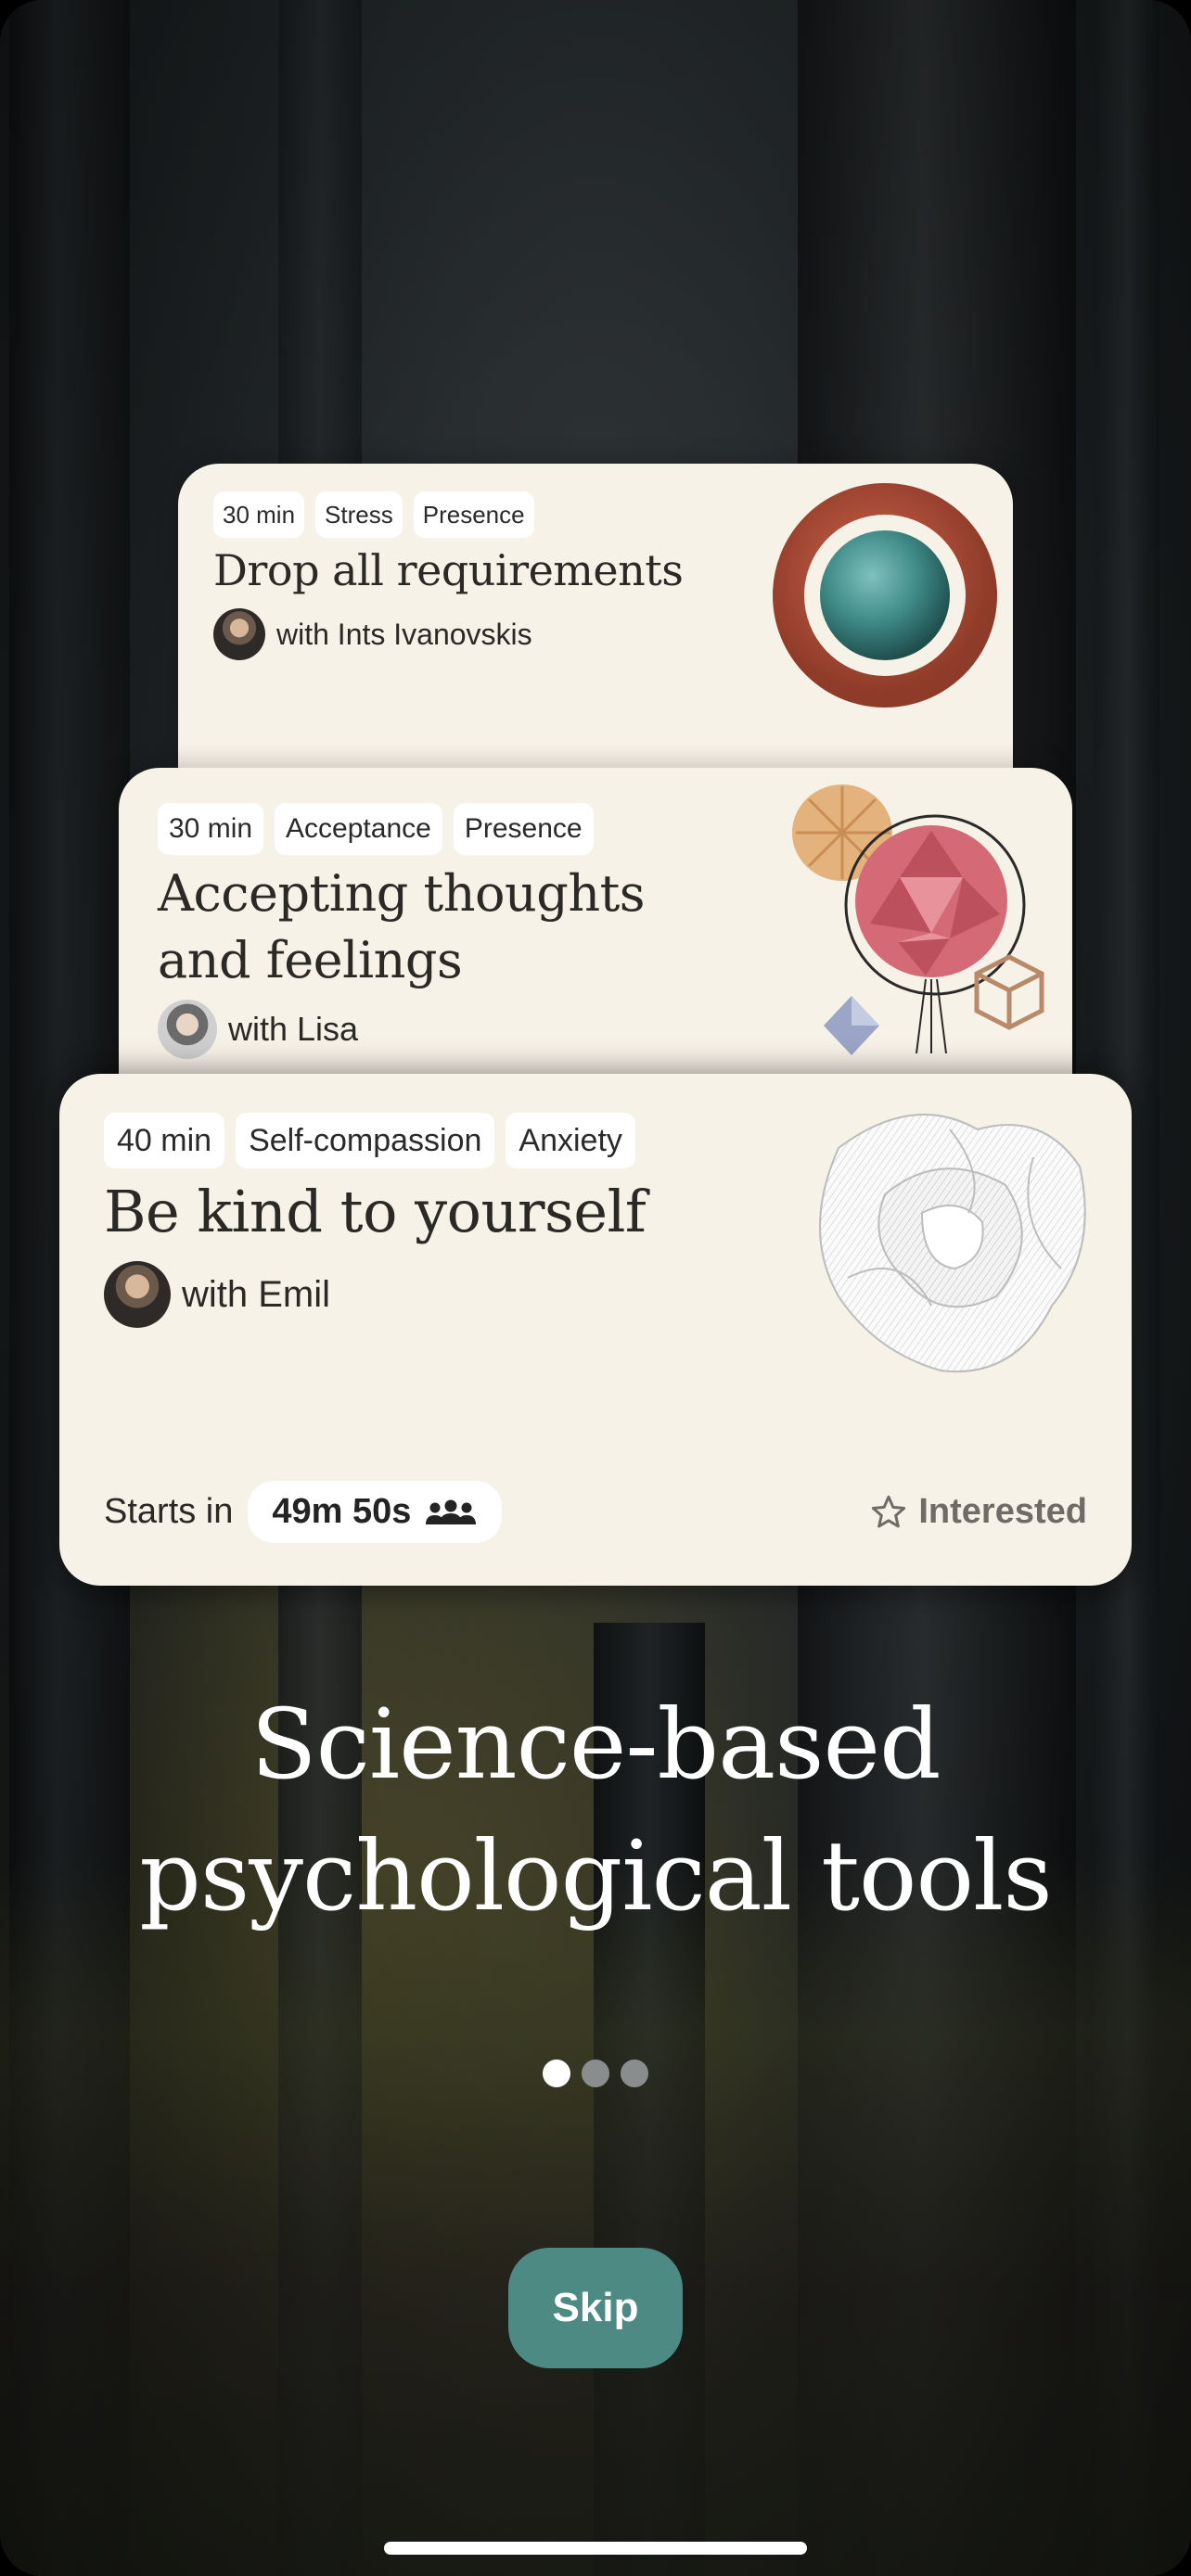 Image resolution: width=1191 pixels, height=2576 pixels. I want to click on page-indicator, so click(595, 2073).